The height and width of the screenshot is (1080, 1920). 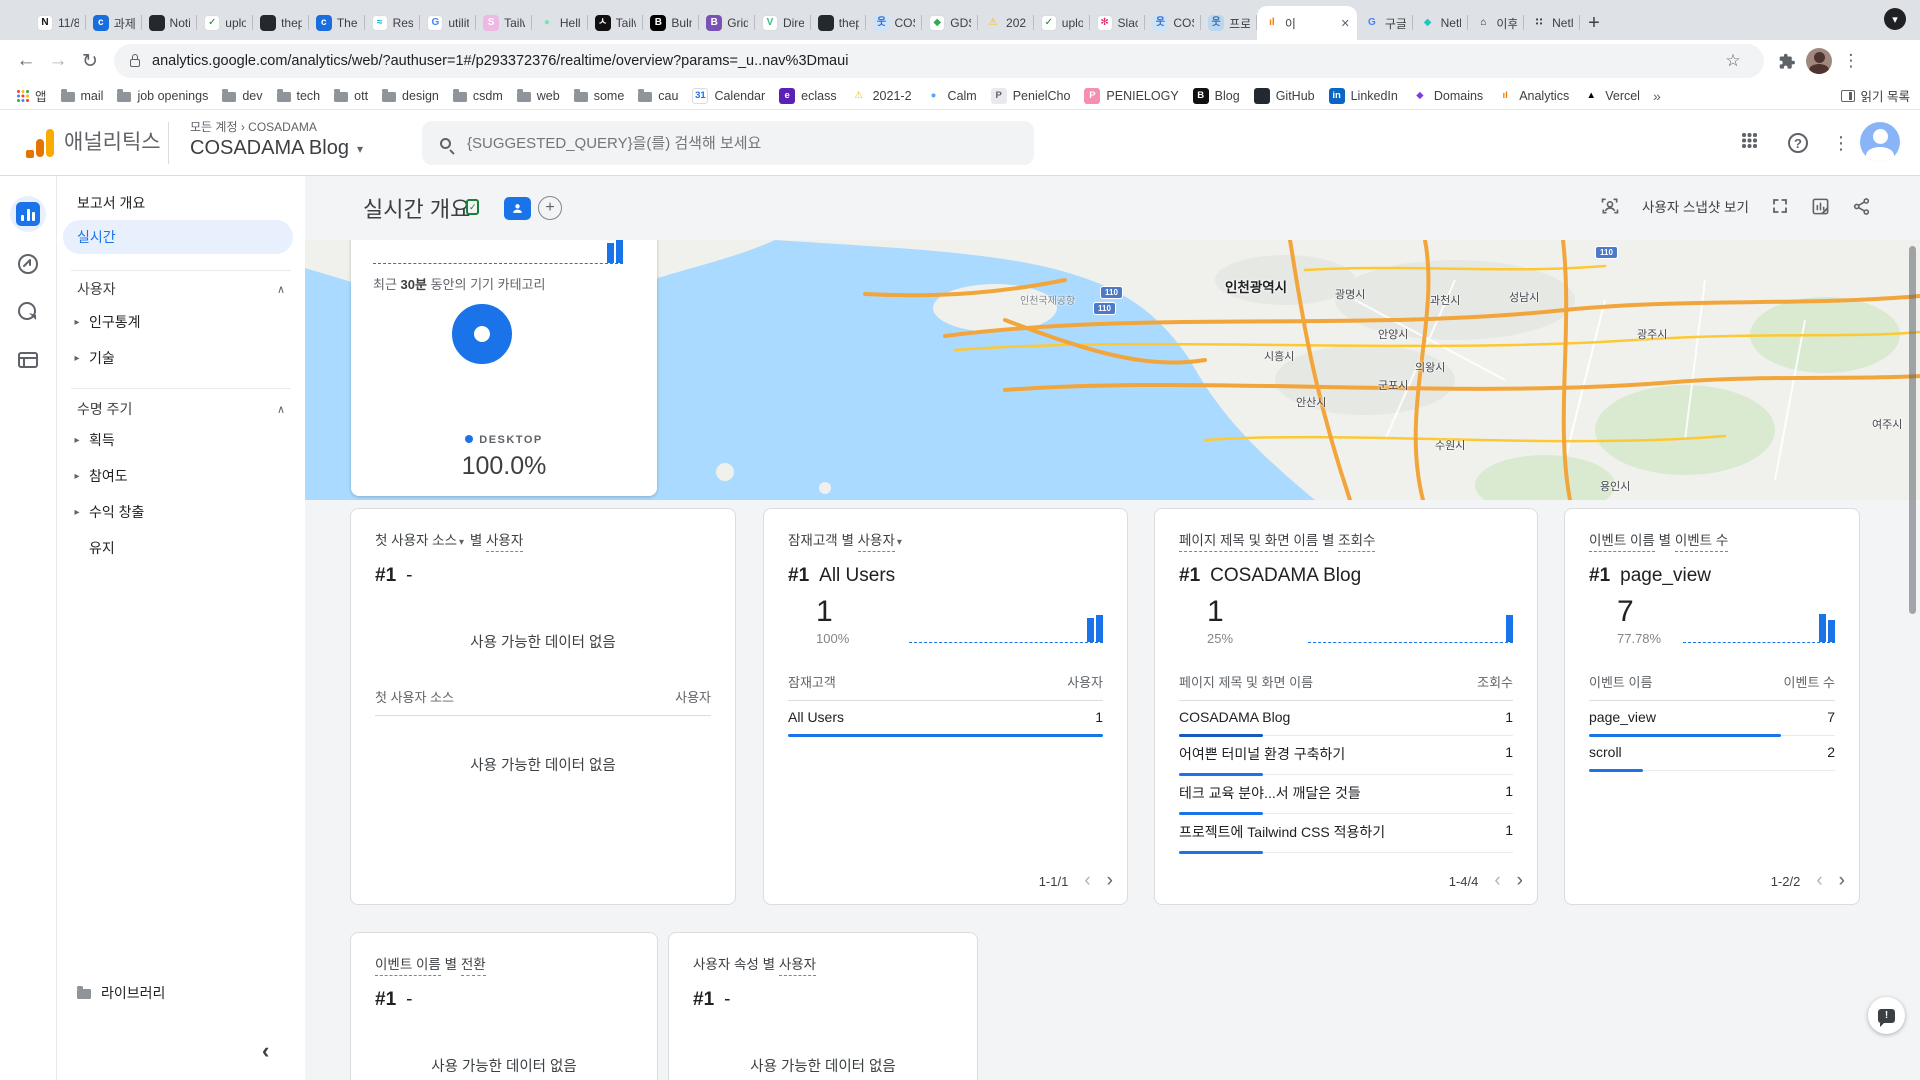 I want to click on nav-explore-icon, so click(x=28, y=264).